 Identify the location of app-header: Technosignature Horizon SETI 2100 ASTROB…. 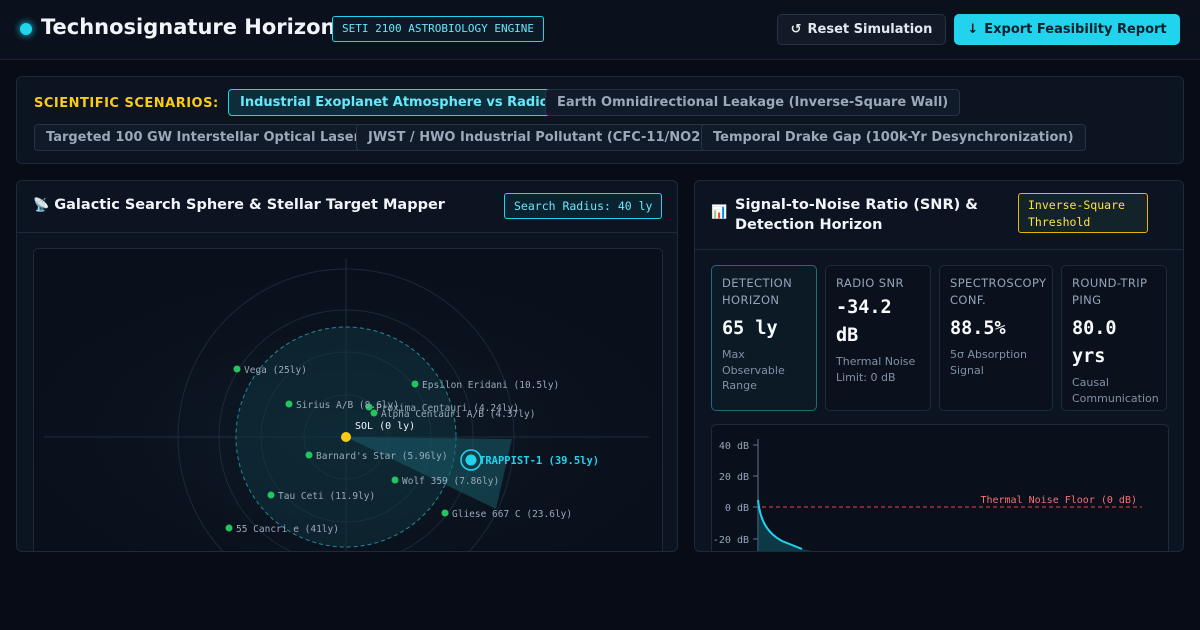
(600, 30).